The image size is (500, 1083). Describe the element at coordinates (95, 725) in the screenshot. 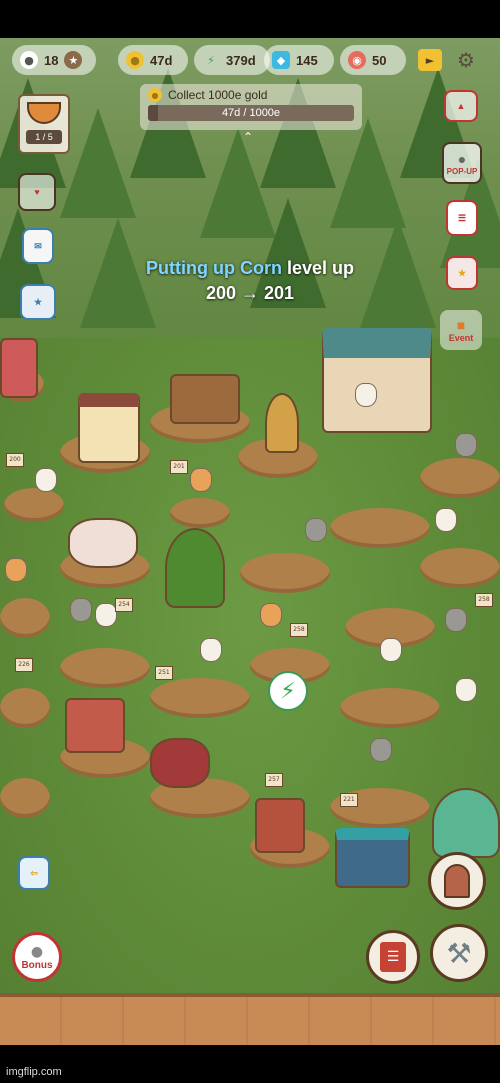

I see `chest-station` at that location.